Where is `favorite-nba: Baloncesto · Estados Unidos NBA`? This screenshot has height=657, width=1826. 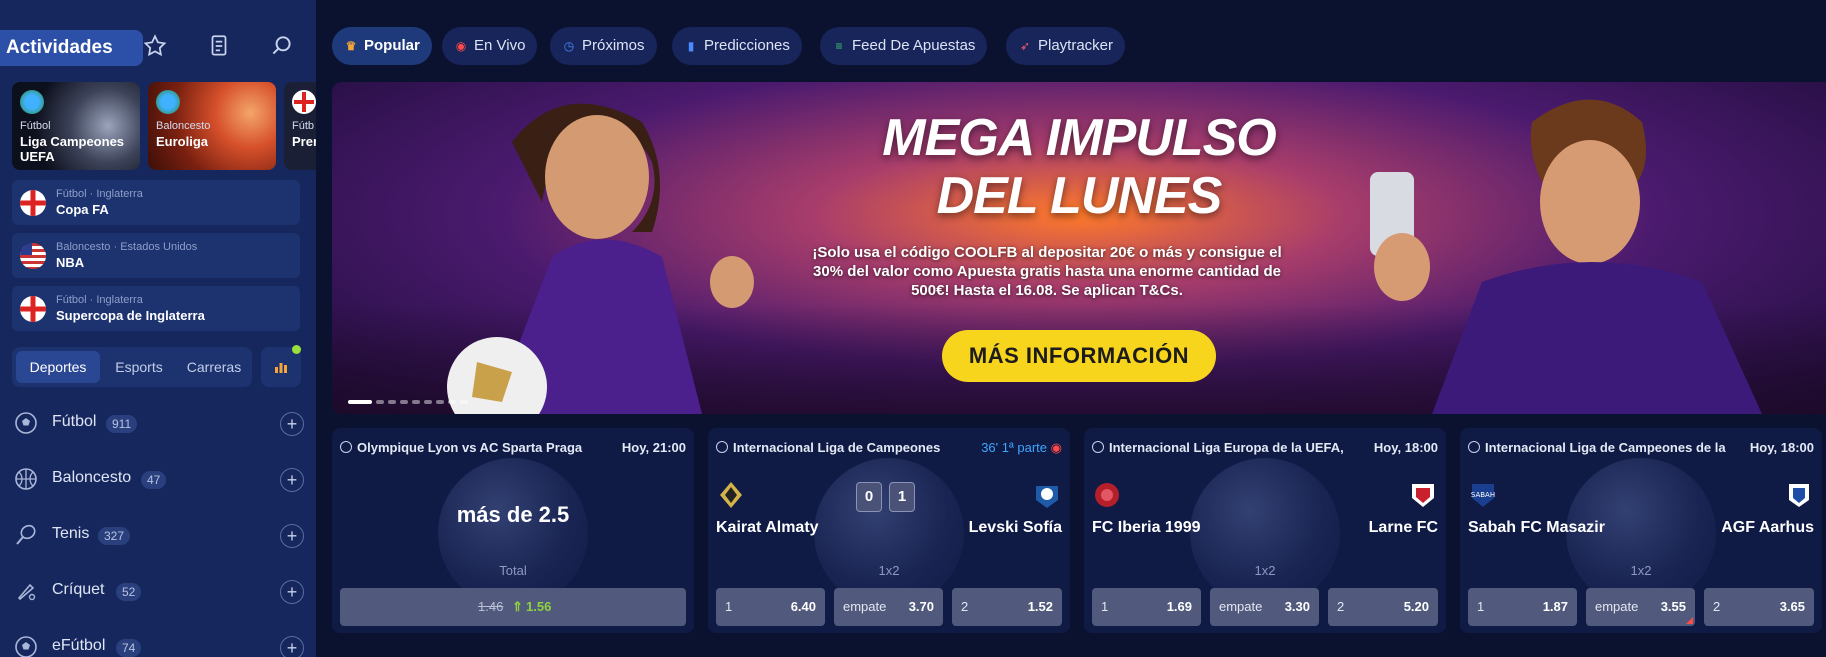 favorite-nba: Baloncesto · Estados Unidos NBA is located at coordinates (156, 255).